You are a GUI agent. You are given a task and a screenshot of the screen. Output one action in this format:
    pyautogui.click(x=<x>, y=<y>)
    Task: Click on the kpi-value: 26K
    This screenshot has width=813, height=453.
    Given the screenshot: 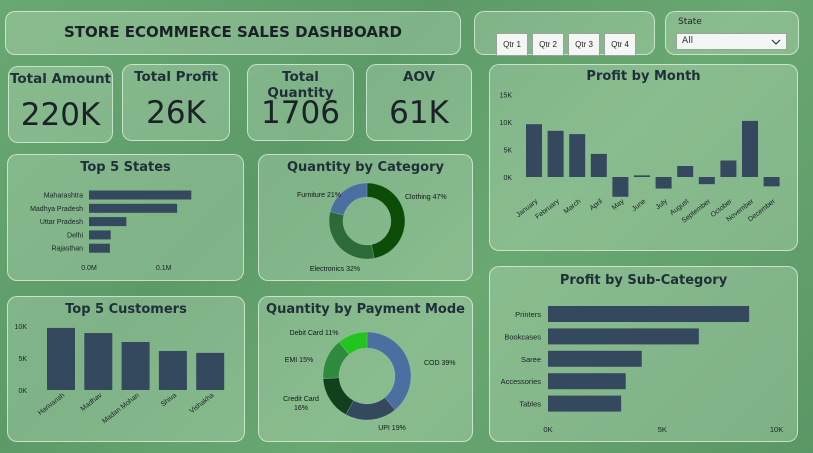 What is the action you would take?
    pyautogui.click(x=176, y=113)
    